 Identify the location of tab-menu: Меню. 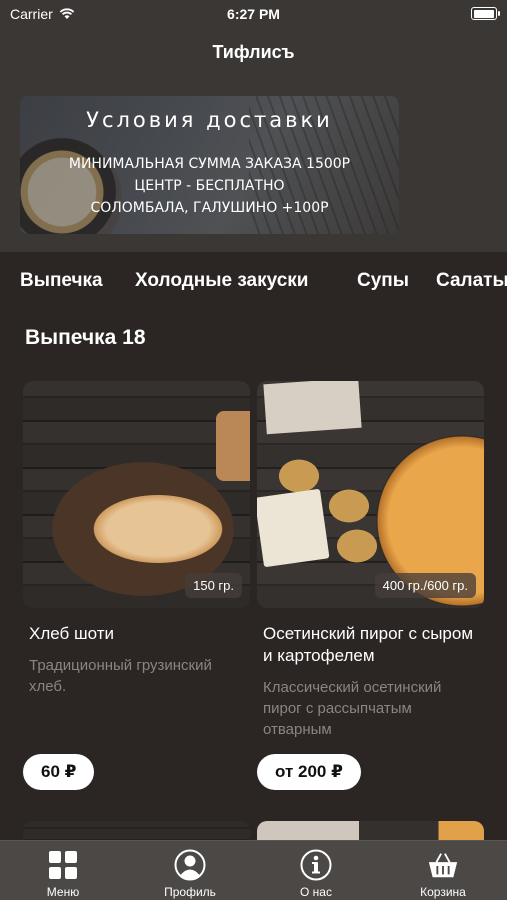
(63, 870).